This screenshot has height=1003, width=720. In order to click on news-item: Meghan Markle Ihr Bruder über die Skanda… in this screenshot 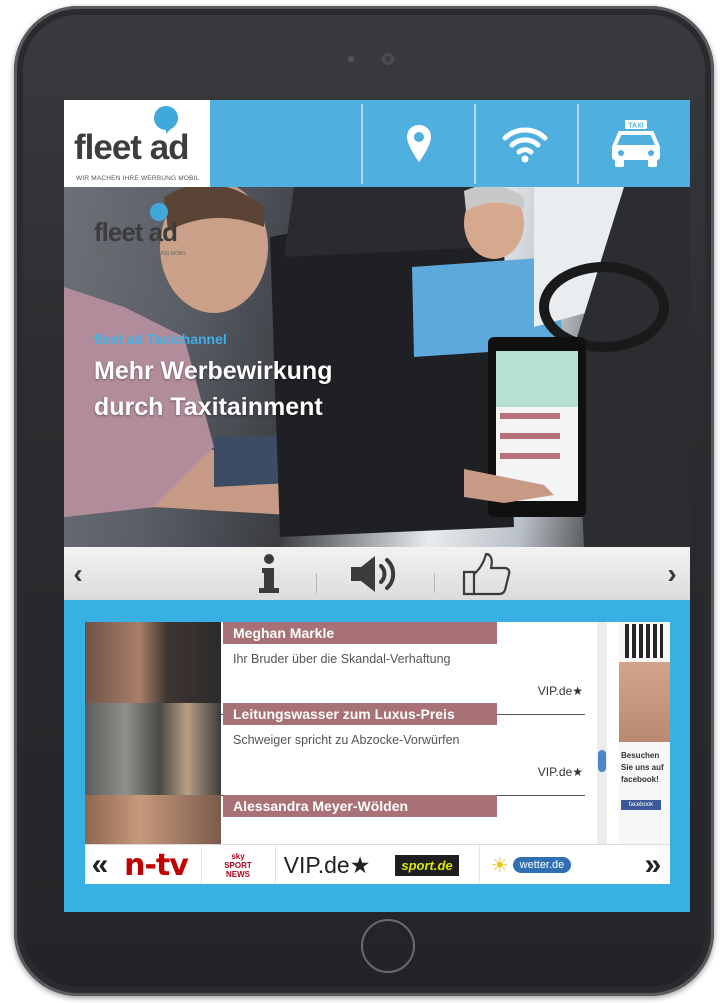, I will do `click(335, 668)`.